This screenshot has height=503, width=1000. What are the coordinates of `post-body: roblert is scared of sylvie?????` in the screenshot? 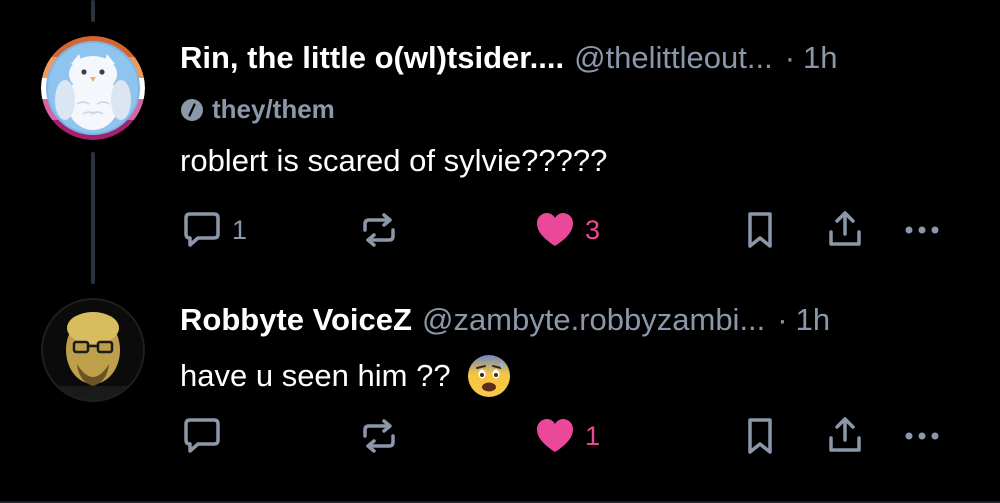 It's located at (394, 160).